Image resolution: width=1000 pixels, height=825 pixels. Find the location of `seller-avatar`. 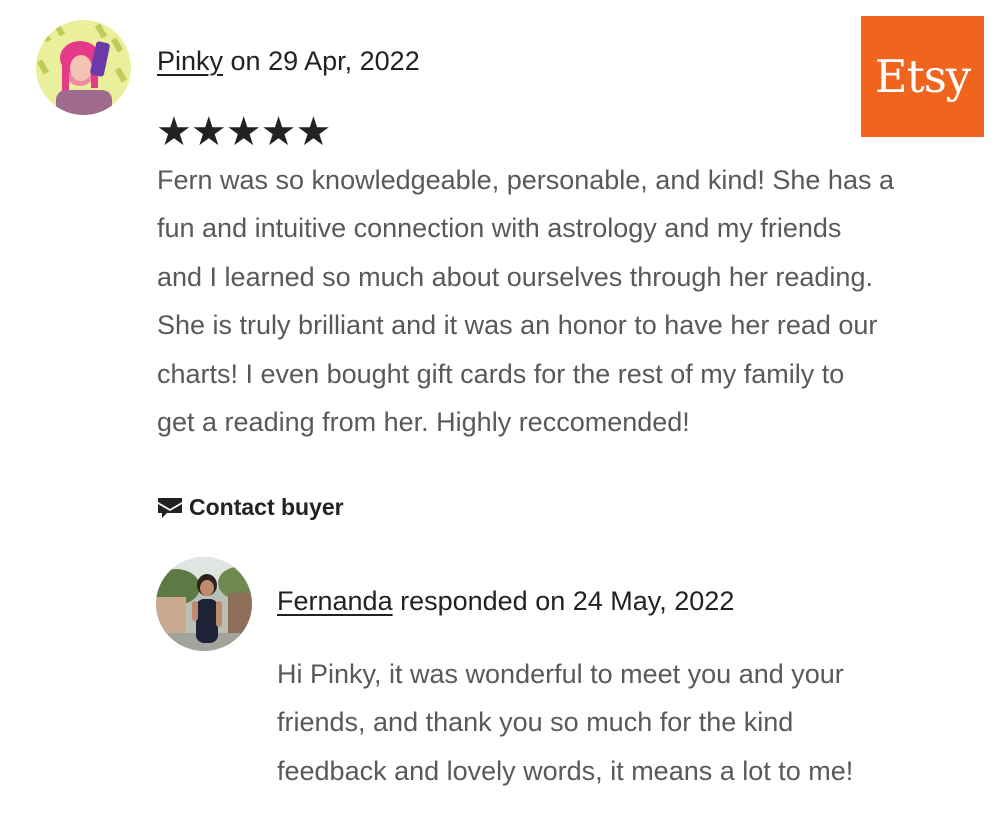

seller-avatar is located at coordinates (204, 604).